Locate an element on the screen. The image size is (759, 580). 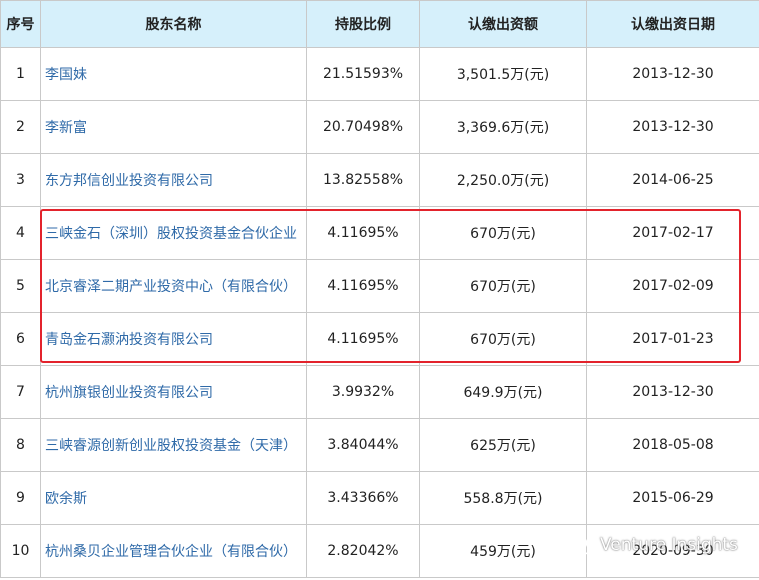
header-amount: 认缴出资额 is located at coordinates (503, 24).